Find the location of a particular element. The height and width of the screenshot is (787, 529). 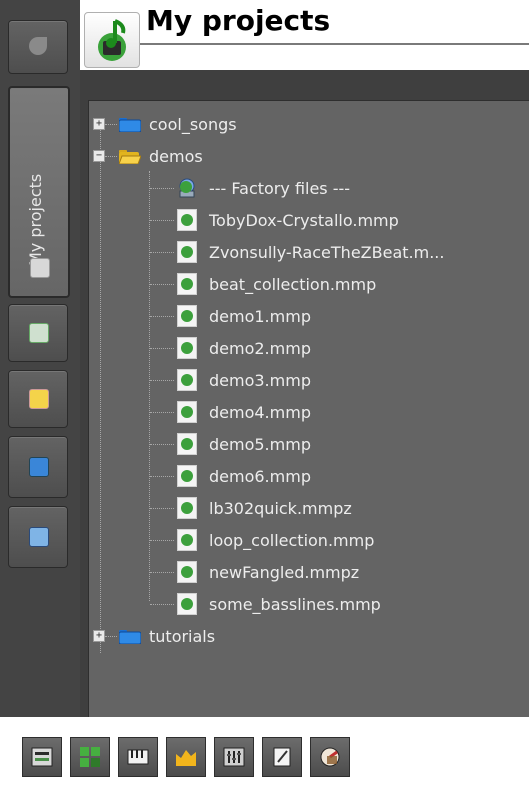

controller-rack-button is located at coordinates (330, 757).